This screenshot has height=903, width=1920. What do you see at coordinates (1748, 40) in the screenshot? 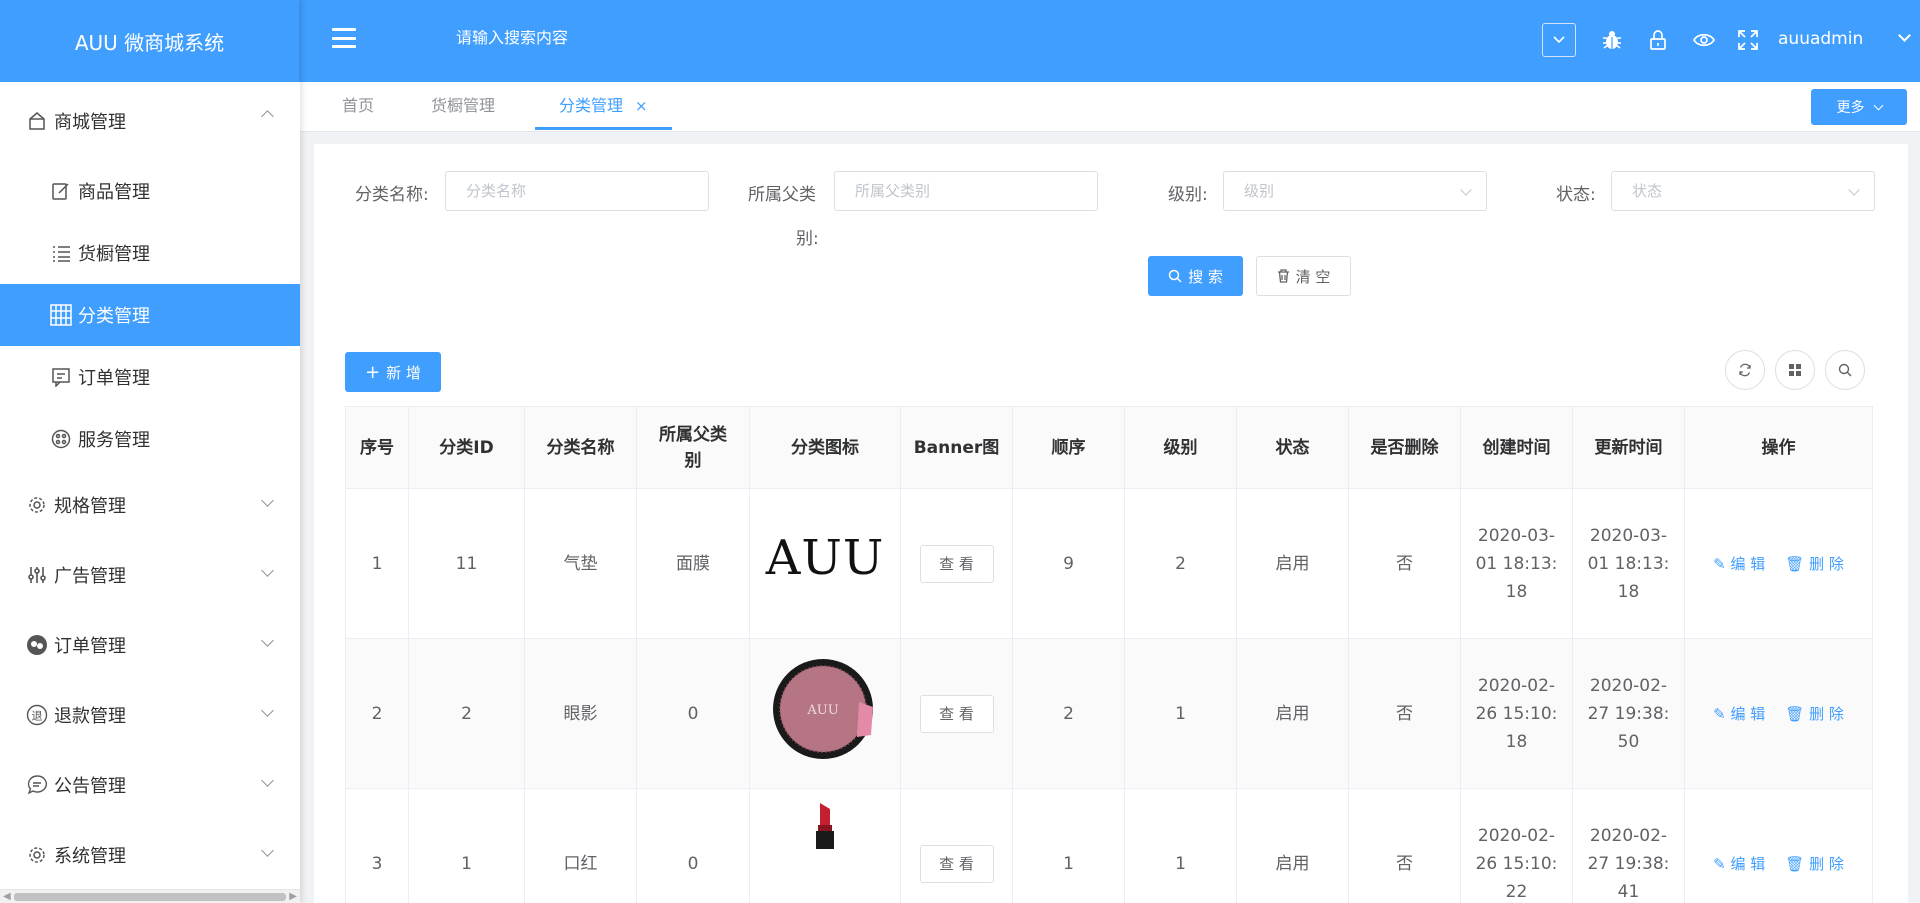
I see `fullscreen-button` at bounding box center [1748, 40].